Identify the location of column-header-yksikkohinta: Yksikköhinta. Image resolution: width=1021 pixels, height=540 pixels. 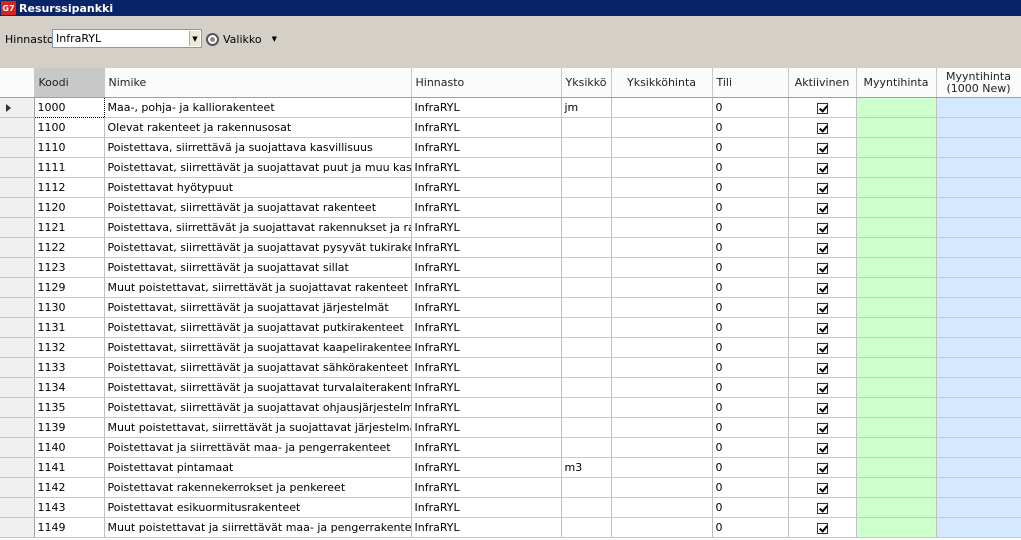
(662, 83).